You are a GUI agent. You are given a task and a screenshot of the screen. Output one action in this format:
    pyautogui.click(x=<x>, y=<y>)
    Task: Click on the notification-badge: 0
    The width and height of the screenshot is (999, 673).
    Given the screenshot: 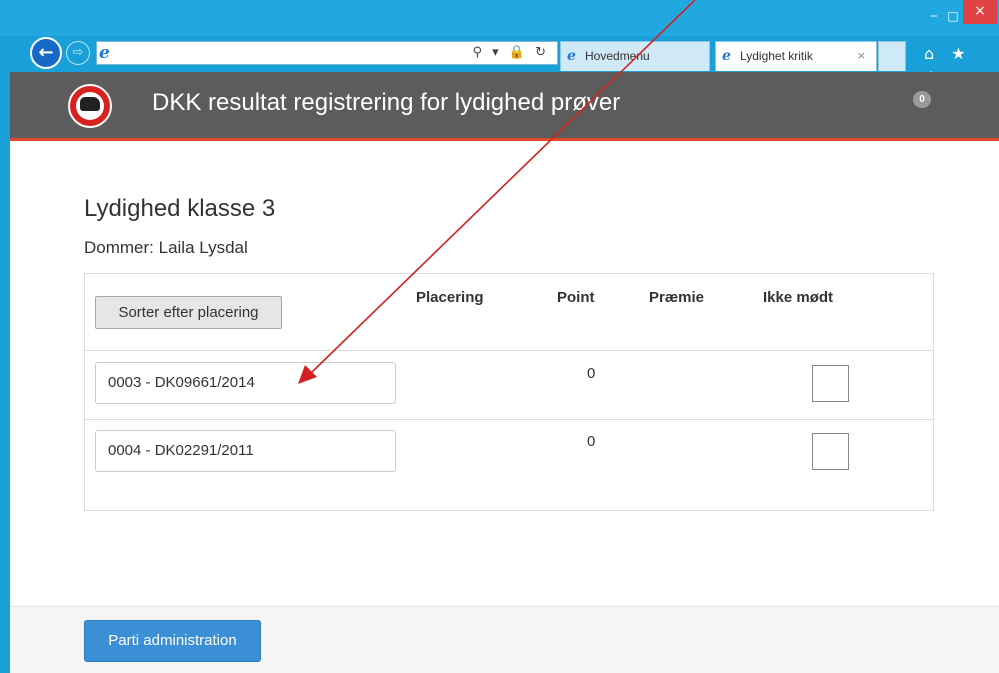 What is the action you would take?
    pyautogui.click(x=922, y=99)
    